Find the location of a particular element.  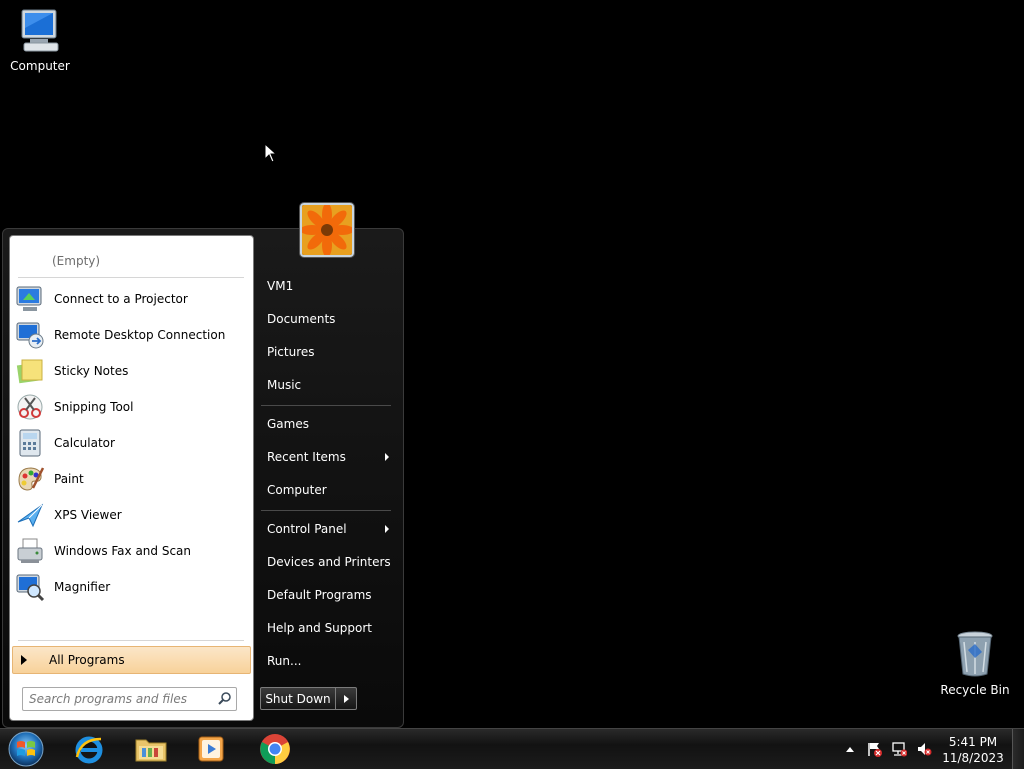

program-snipping-tool: Snipping Tool is located at coordinates (132, 407).